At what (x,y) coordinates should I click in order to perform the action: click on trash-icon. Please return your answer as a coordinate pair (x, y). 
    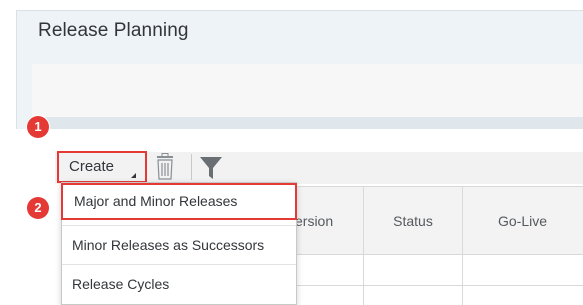
    Looking at the image, I should click on (165, 167).